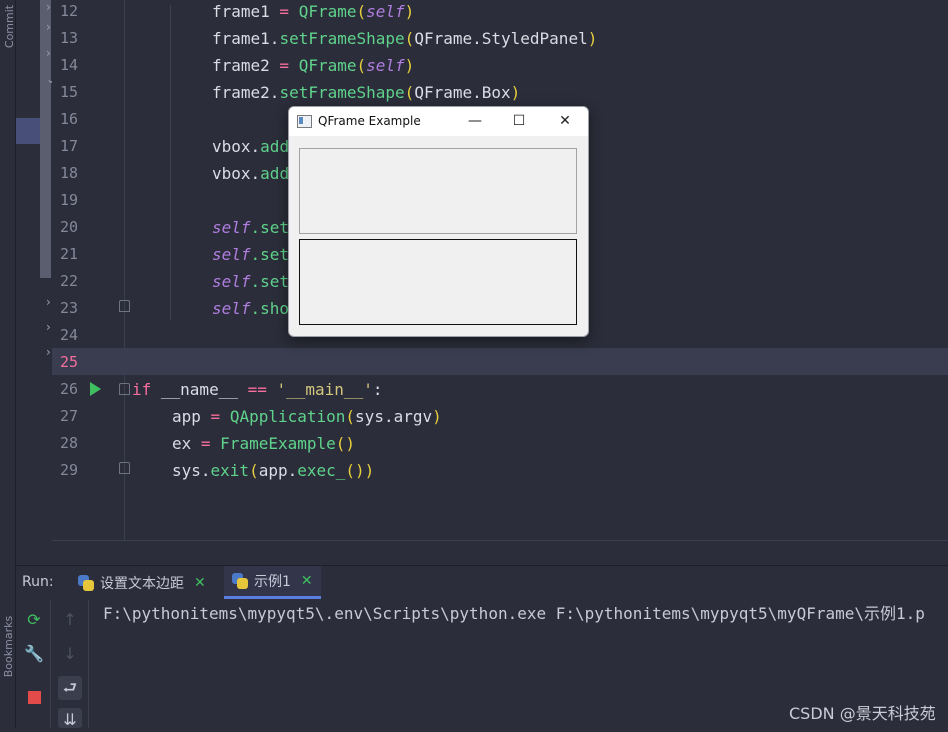 This screenshot has height=732, width=948. I want to click on code-line-14: frame2 = QFrame(self), so click(313, 65).